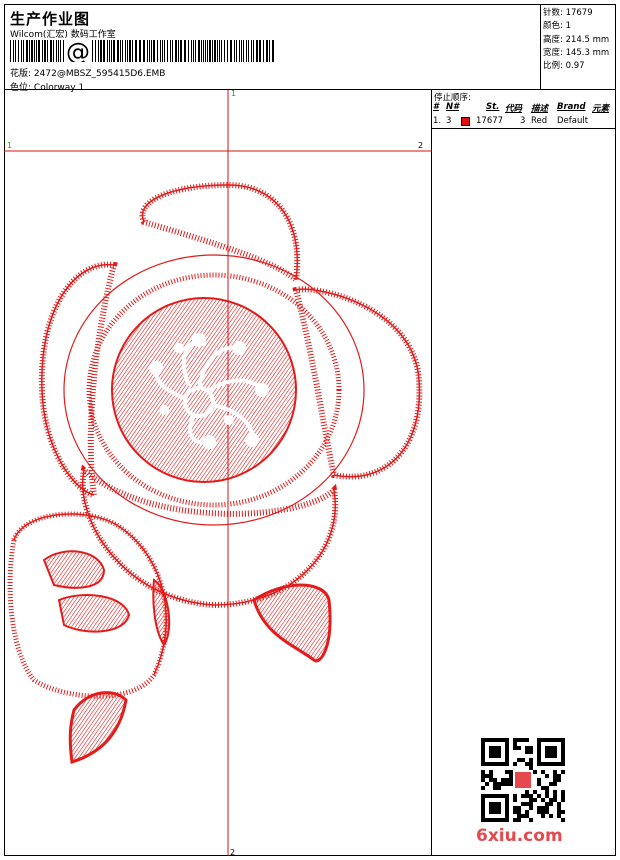 This screenshot has height=860, width=620. What do you see at coordinates (437, 121) in the screenshot?
I see `row-index: 1.` at bounding box center [437, 121].